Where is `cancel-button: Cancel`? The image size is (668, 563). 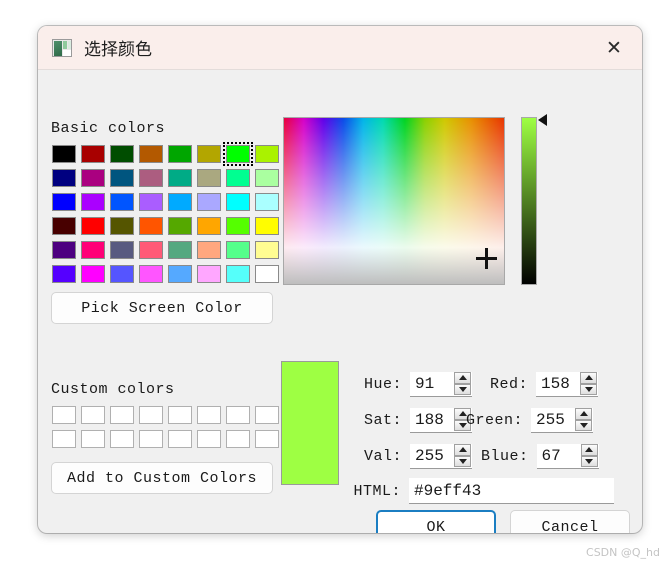 cancel-button: Cancel is located at coordinates (570, 521).